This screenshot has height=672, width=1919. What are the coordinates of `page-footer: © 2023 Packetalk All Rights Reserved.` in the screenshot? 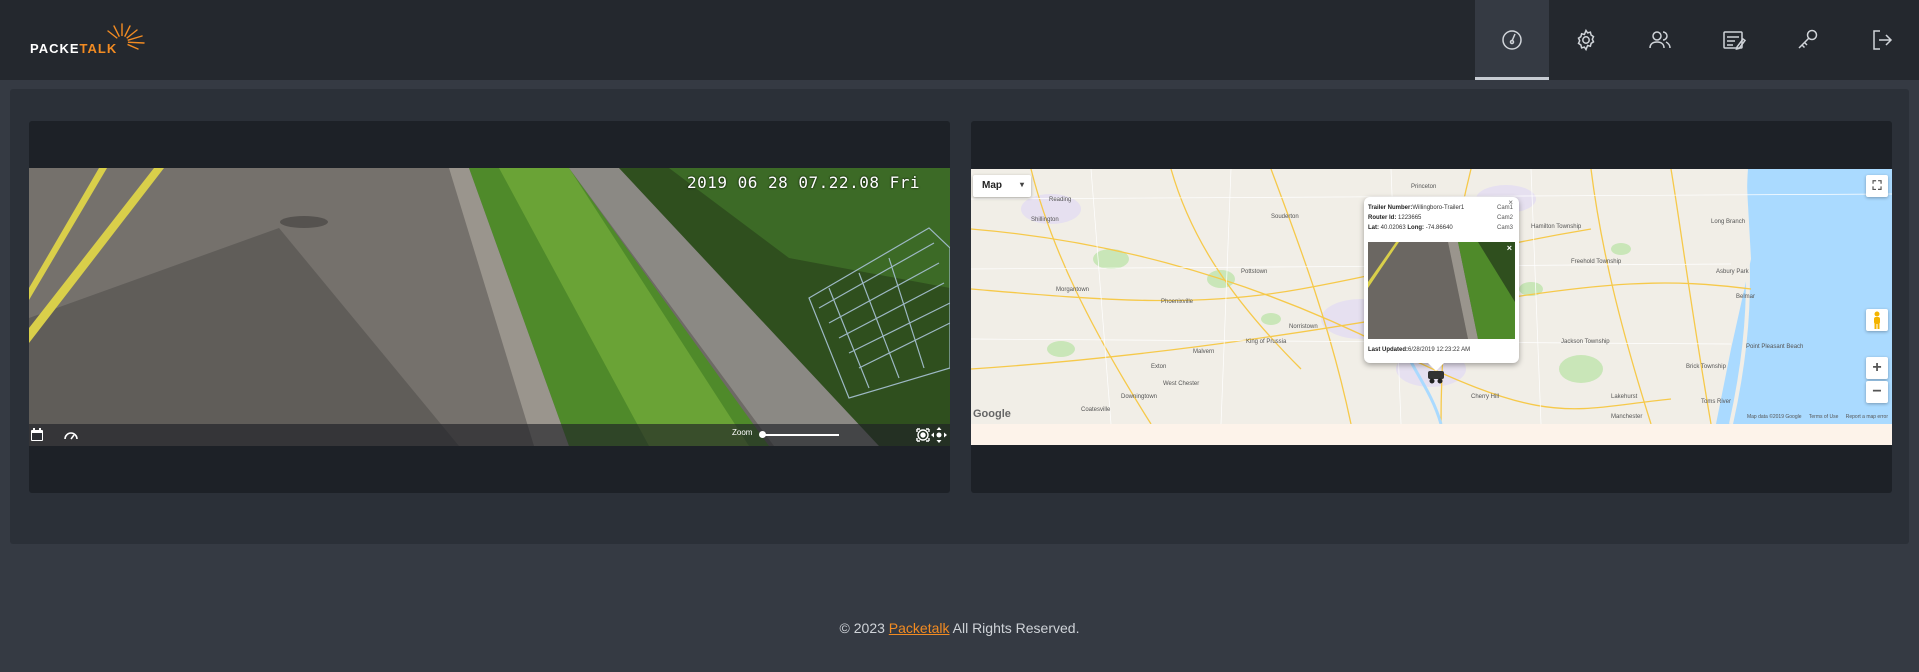 It's located at (959, 628).